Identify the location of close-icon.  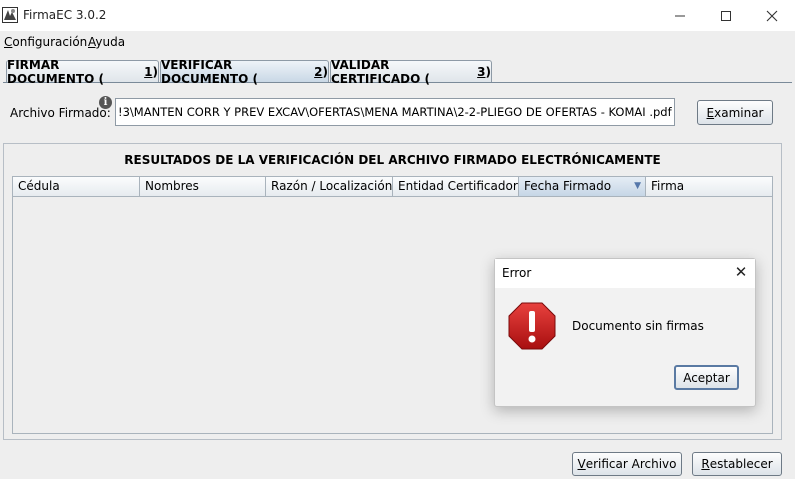
(772, 15).